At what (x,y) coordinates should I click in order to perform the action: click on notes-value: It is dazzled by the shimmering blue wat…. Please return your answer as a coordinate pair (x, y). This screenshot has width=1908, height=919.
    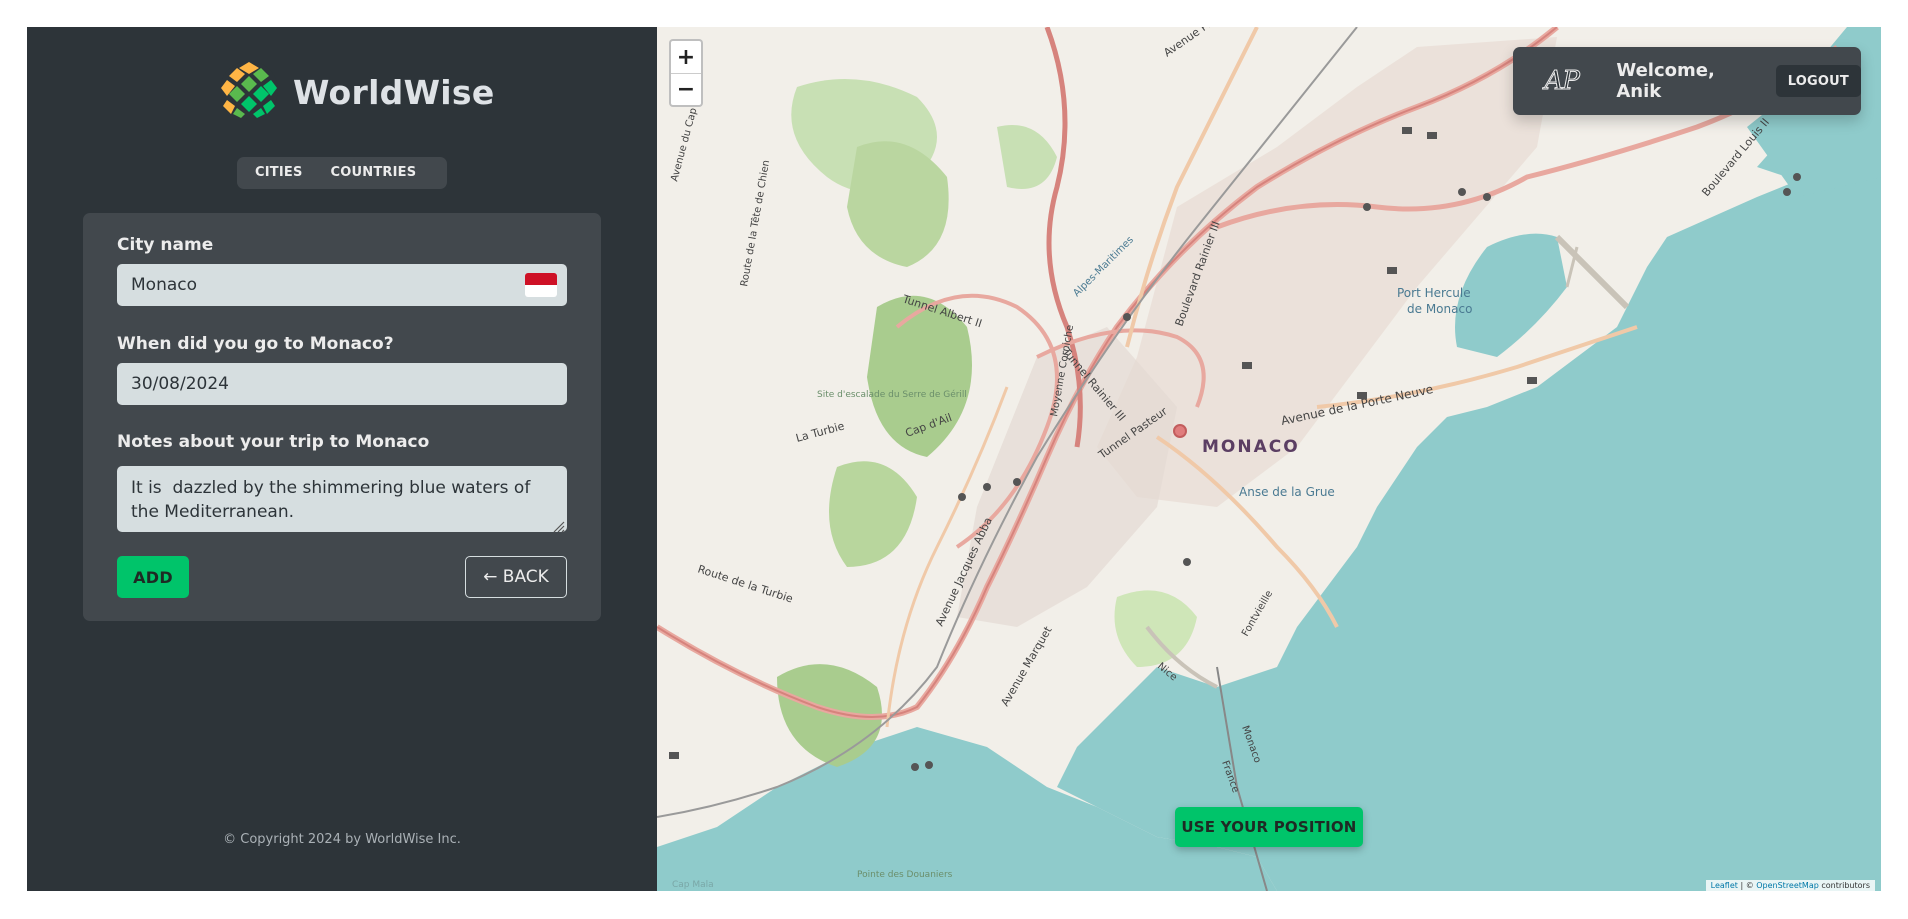
    Looking at the image, I should click on (333, 500).